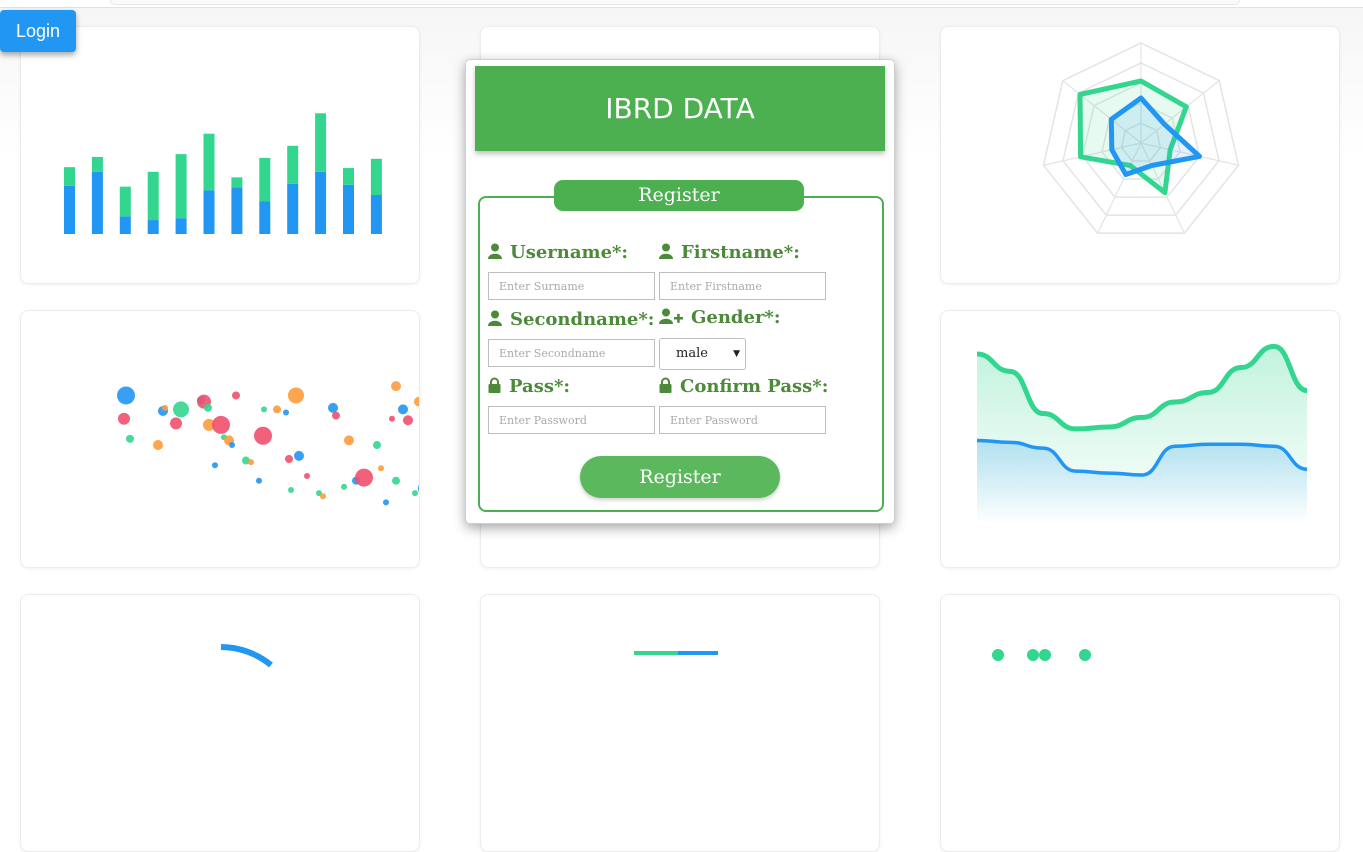  What do you see at coordinates (571, 319) in the screenshot?
I see `secondname-label: Secondname*:` at bounding box center [571, 319].